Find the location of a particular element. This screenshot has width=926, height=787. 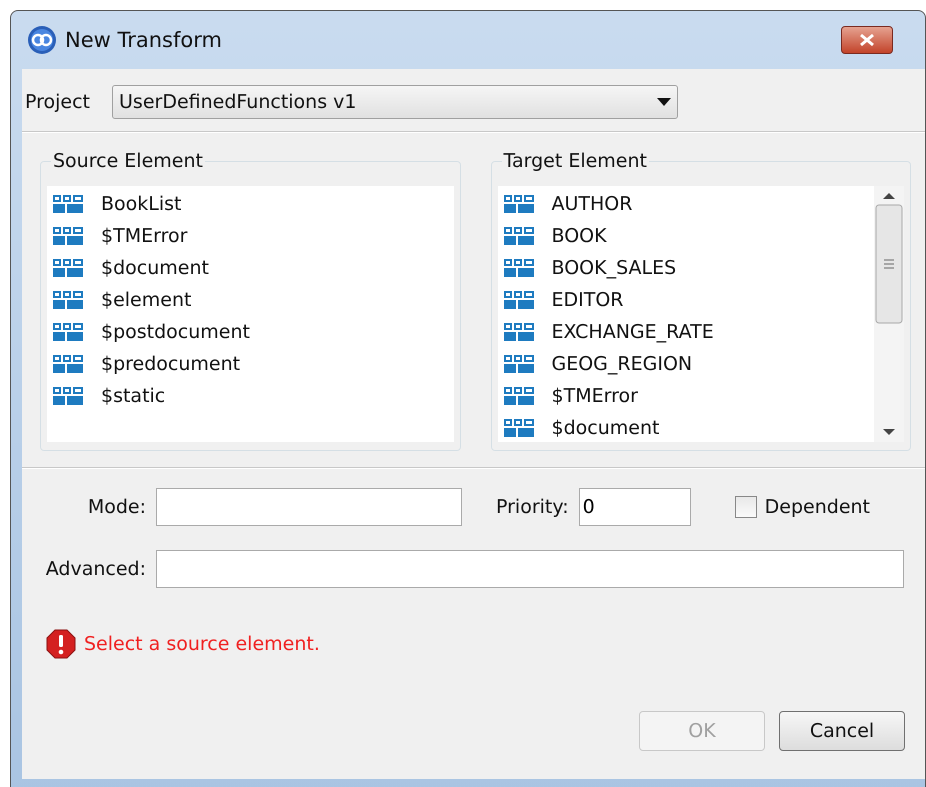

project-dropdown: UserDefinedFunctions v1 is located at coordinates (395, 102).